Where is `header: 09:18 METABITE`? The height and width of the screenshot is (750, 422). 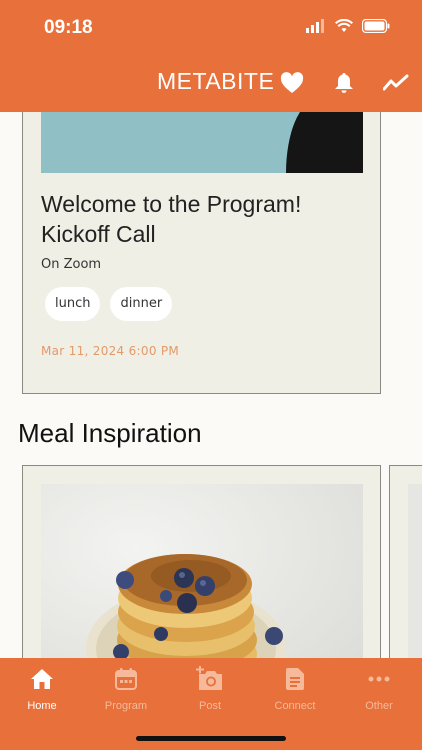
header: 09:18 METABITE is located at coordinates (211, 56).